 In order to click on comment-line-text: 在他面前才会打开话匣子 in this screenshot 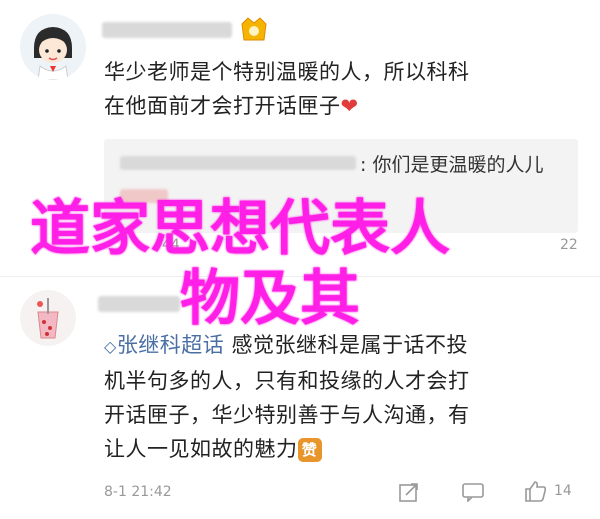, I will do `click(222, 106)`.